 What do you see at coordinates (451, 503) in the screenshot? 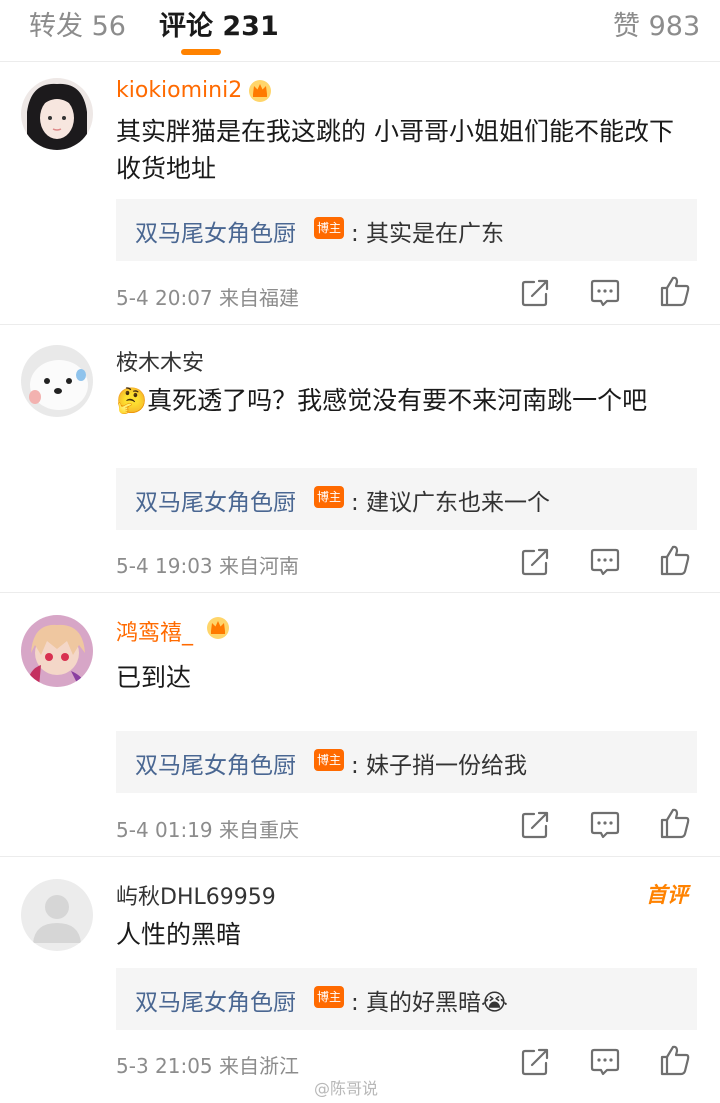
I see `reply-text: : 建议广东也来一个` at bounding box center [451, 503].